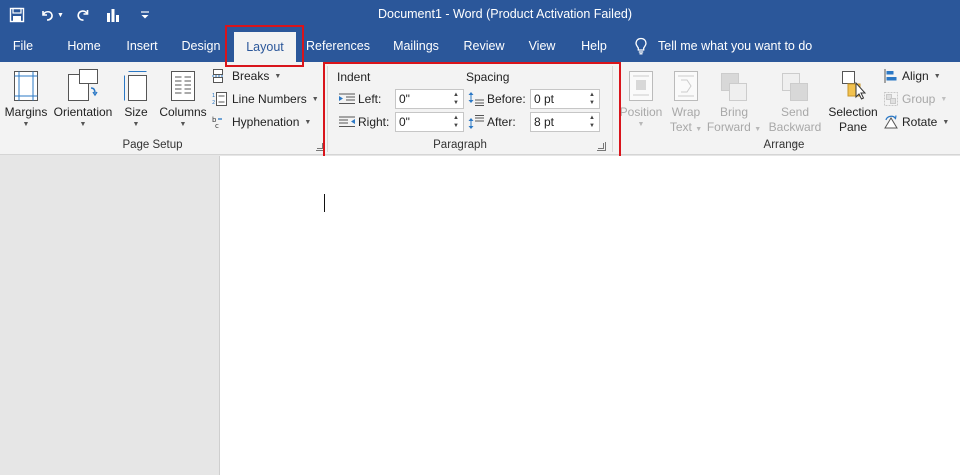 Image resolution: width=960 pixels, height=475 pixels. What do you see at coordinates (795, 112) in the screenshot?
I see `send-label-1: Send` at bounding box center [795, 112].